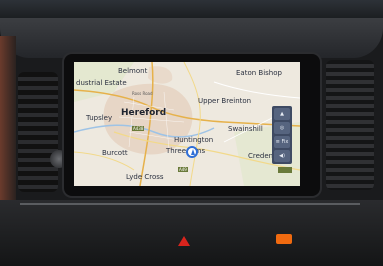 This screenshot has width=383, height=266. Describe the element at coordinates (99, 118) in the screenshot. I see `place-label: Tupsley` at that location.